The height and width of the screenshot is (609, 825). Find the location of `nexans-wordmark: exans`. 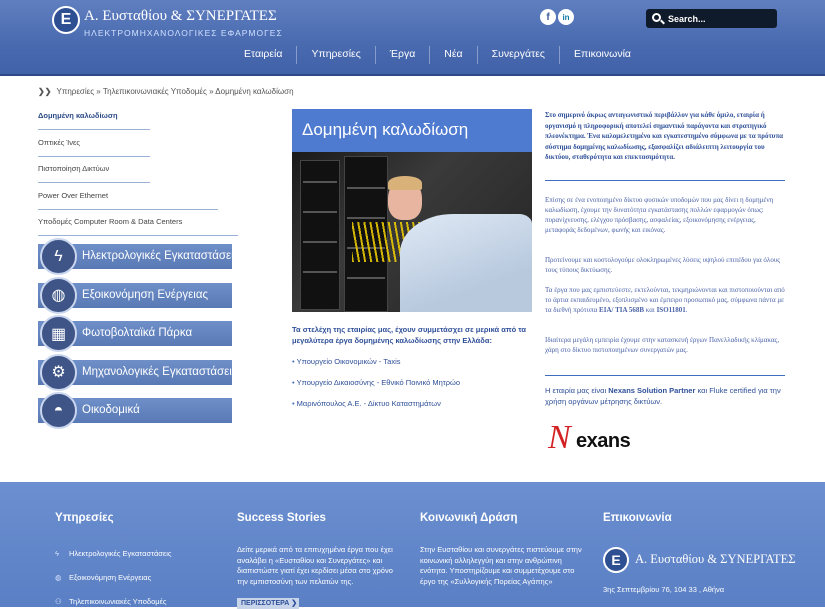

nexans-wordmark: exans is located at coordinates (603, 441).